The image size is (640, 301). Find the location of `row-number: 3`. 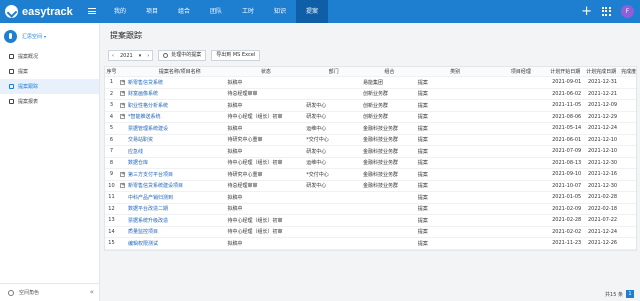

row-number: 3 is located at coordinates (111, 105).